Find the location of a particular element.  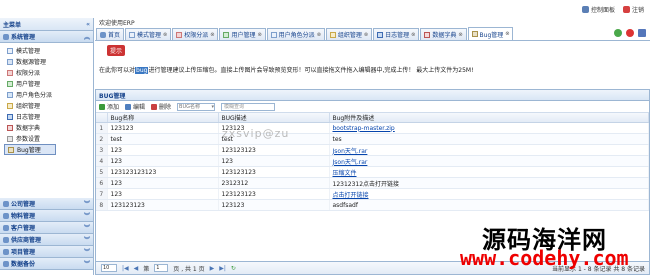

first-page-icon: |◀ is located at coordinates (125, 268).